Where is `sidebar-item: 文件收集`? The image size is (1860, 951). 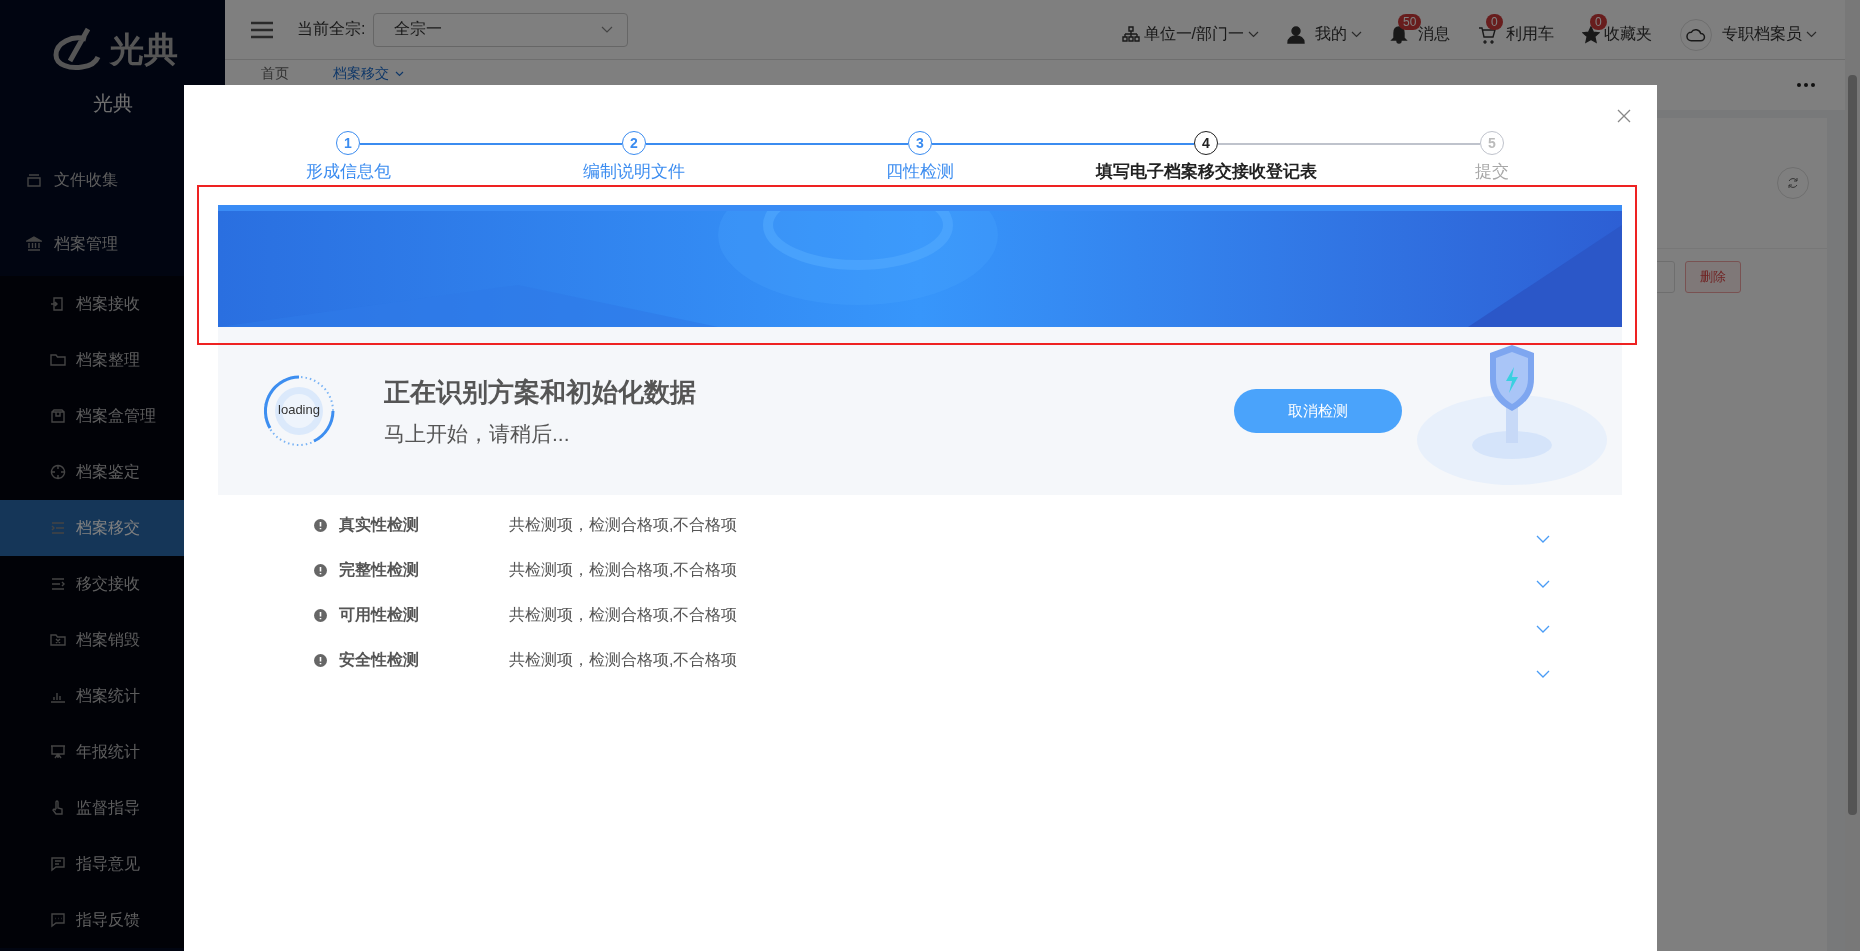
sidebar-item: 文件收集 is located at coordinates (112, 180).